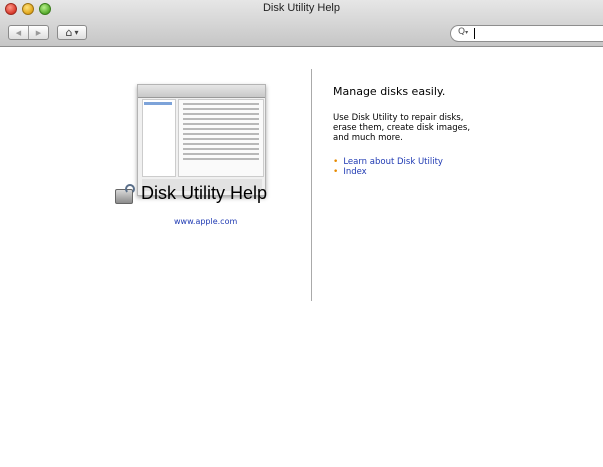 This screenshot has height=467, width=603. I want to click on disk-utility-icon, so click(126, 193).